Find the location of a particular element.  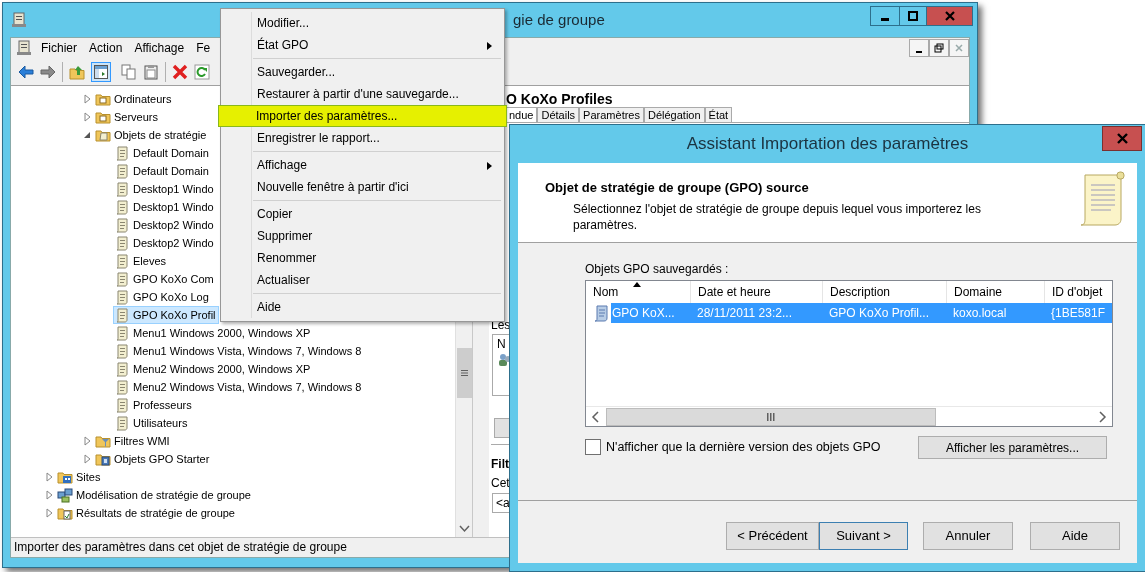

tree-item: Professeurs is located at coordinates (154, 405).